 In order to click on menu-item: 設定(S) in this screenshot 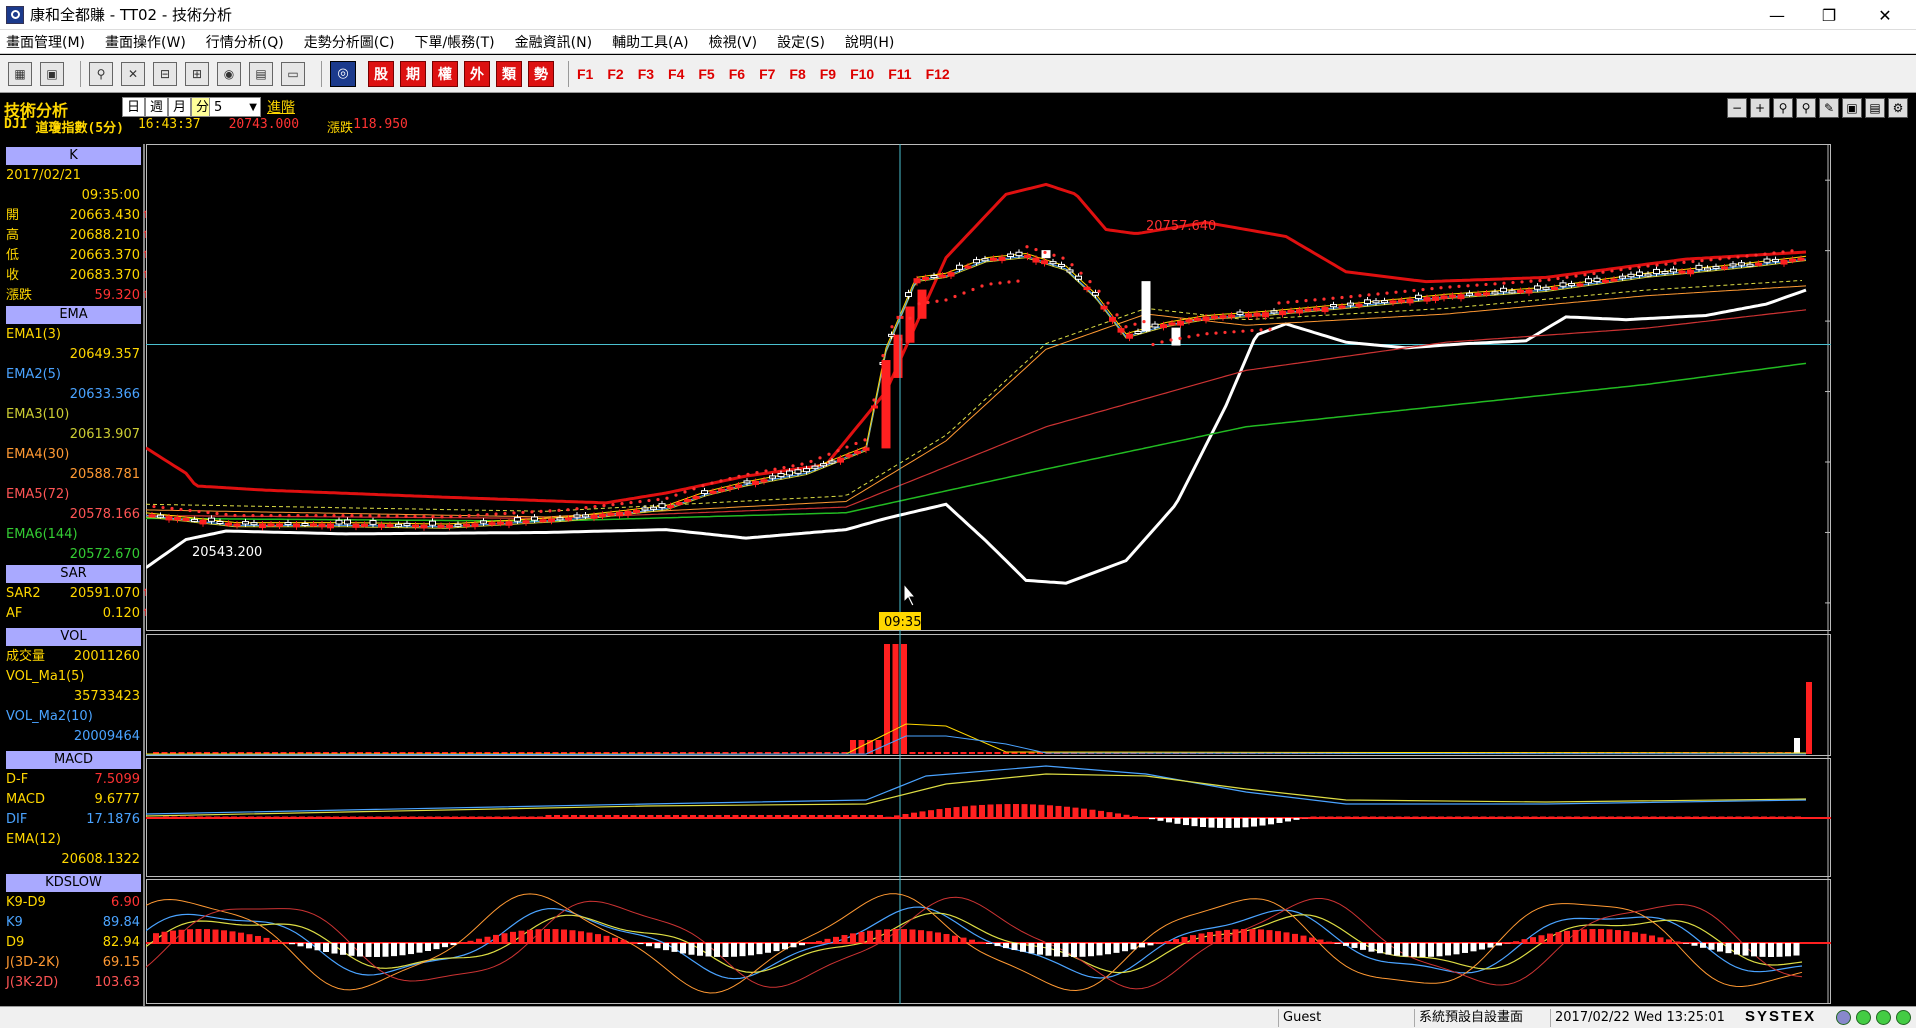, I will do `click(801, 42)`.